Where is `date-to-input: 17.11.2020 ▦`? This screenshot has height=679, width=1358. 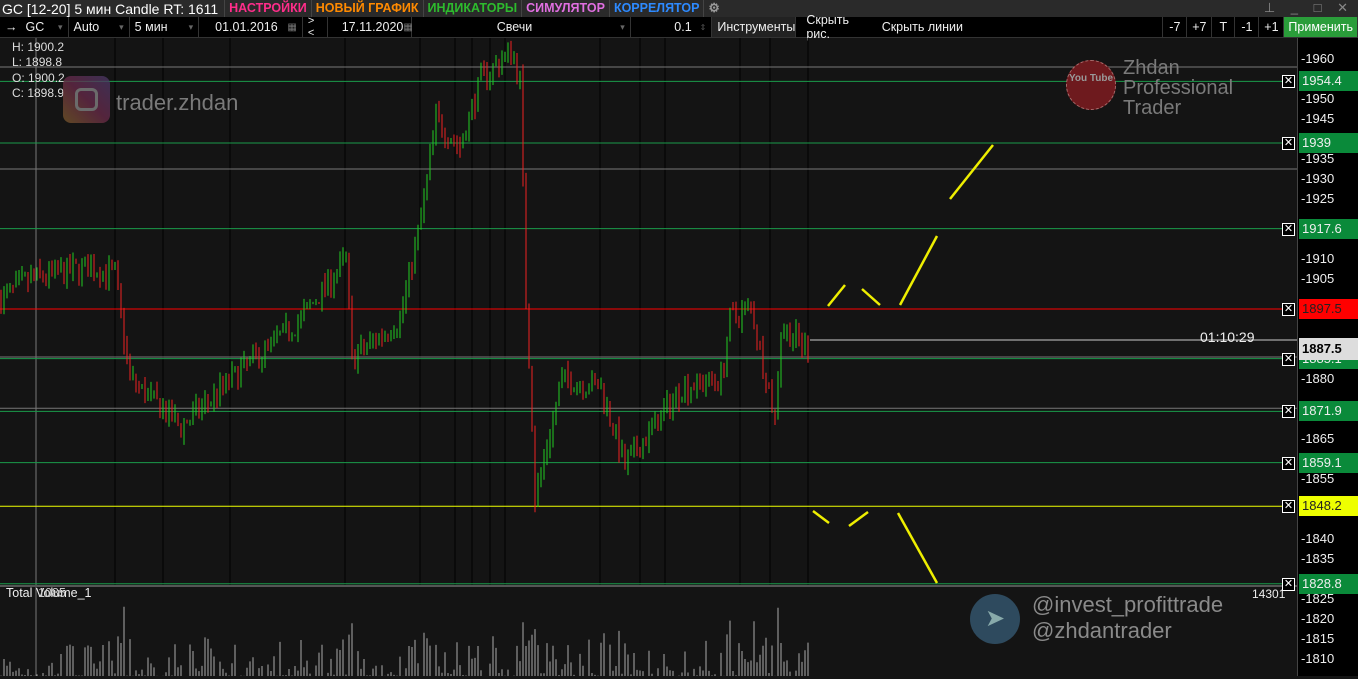 date-to-input: 17.11.2020 ▦ is located at coordinates (370, 27).